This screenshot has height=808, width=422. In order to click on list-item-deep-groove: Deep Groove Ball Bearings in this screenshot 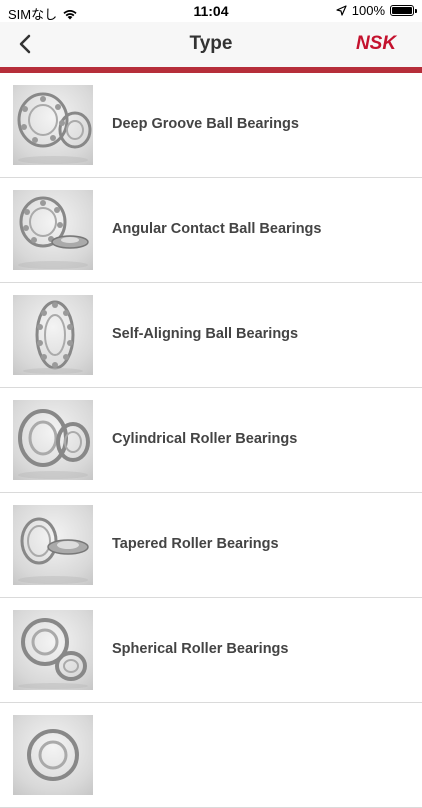, I will do `click(211, 125)`.